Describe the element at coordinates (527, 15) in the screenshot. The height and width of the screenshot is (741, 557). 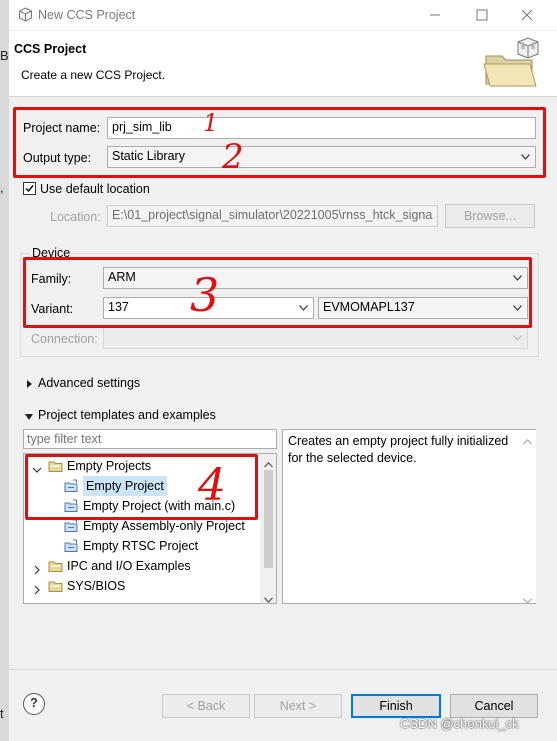
I see `close-button` at that location.